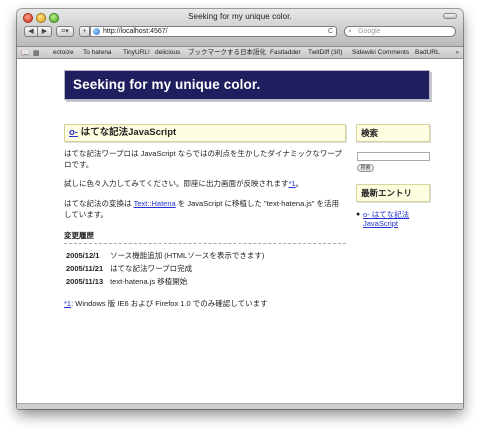  Describe the element at coordinates (128, 132) in the screenshot. I see `entry-title: はてな記法JavaScript` at that location.